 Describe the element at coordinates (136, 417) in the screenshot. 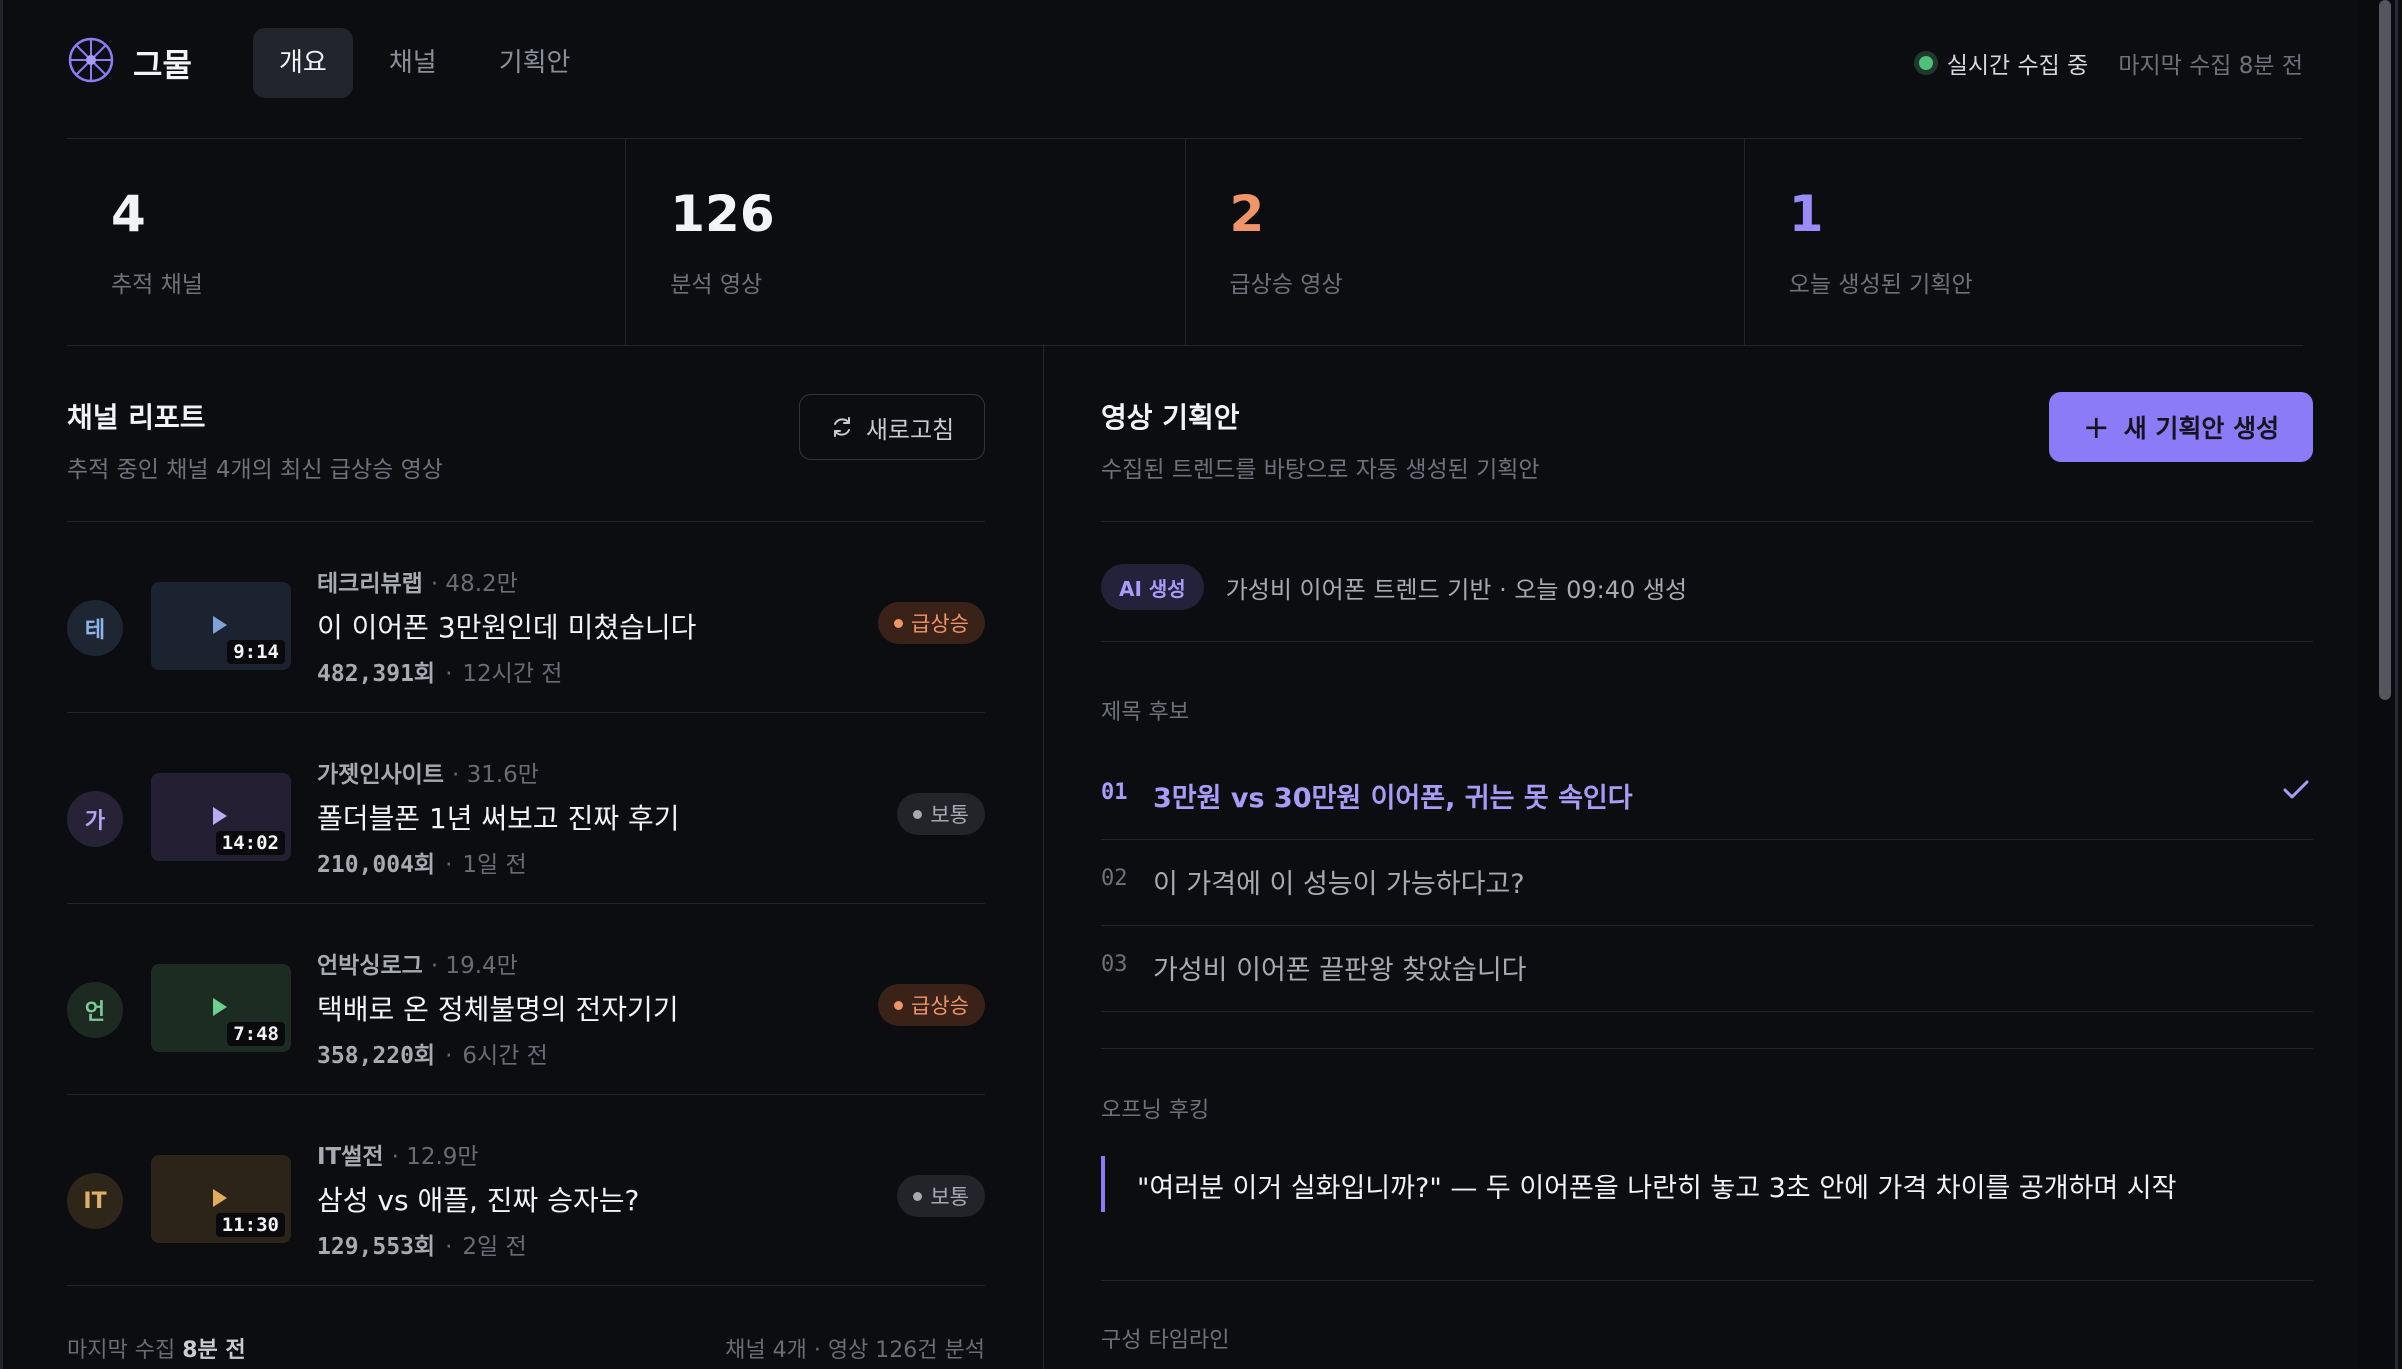

I see `panel-title: 채널 리포트` at that location.